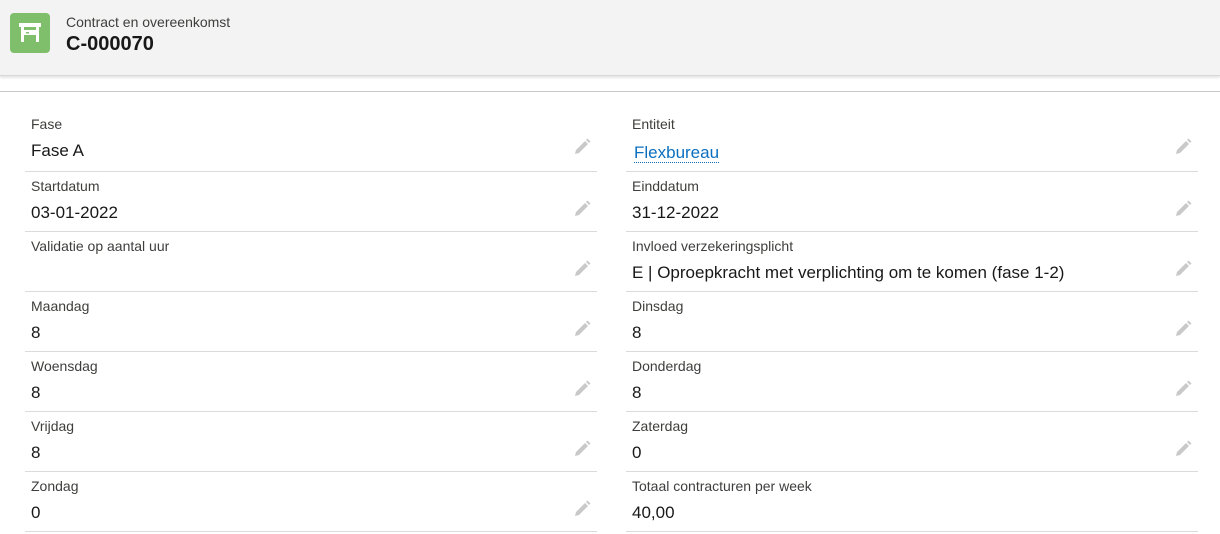 Image resolution: width=1220 pixels, height=534 pixels. I want to click on object-type-label: Contract en overeenkomst, so click(148, 22).